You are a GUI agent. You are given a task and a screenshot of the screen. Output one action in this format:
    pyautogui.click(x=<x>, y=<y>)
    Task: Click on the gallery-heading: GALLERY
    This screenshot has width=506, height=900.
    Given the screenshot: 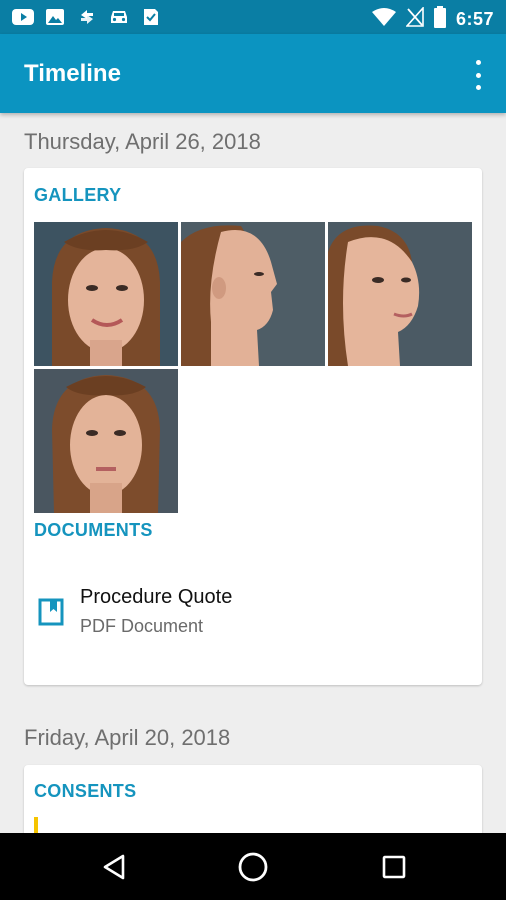 What is the action you would take?
    pyautogui.click(x=78, y=195)
    